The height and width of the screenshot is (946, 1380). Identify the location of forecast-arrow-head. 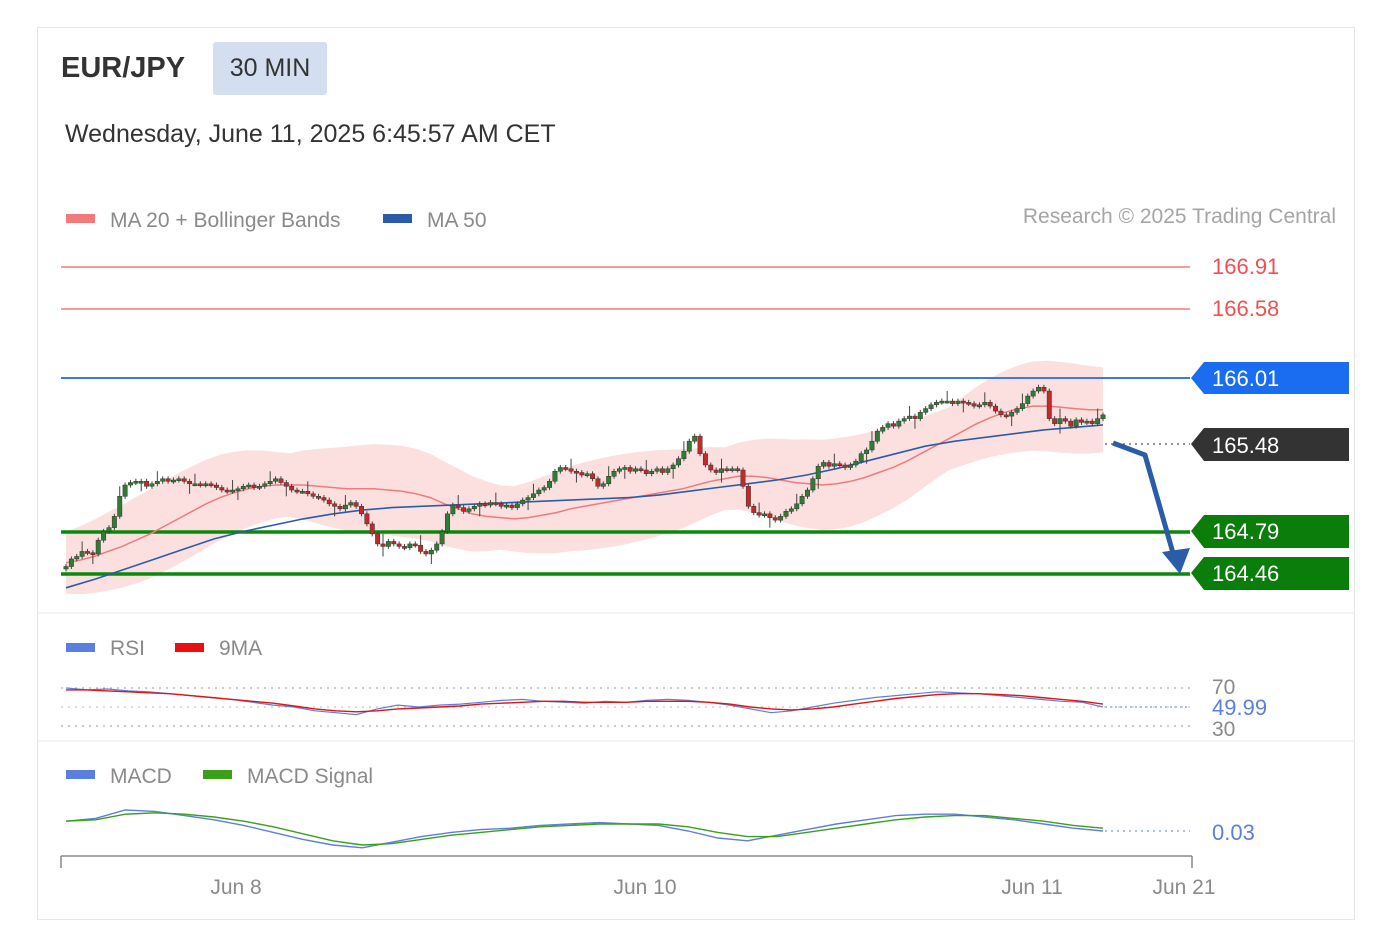
(1176, 561).